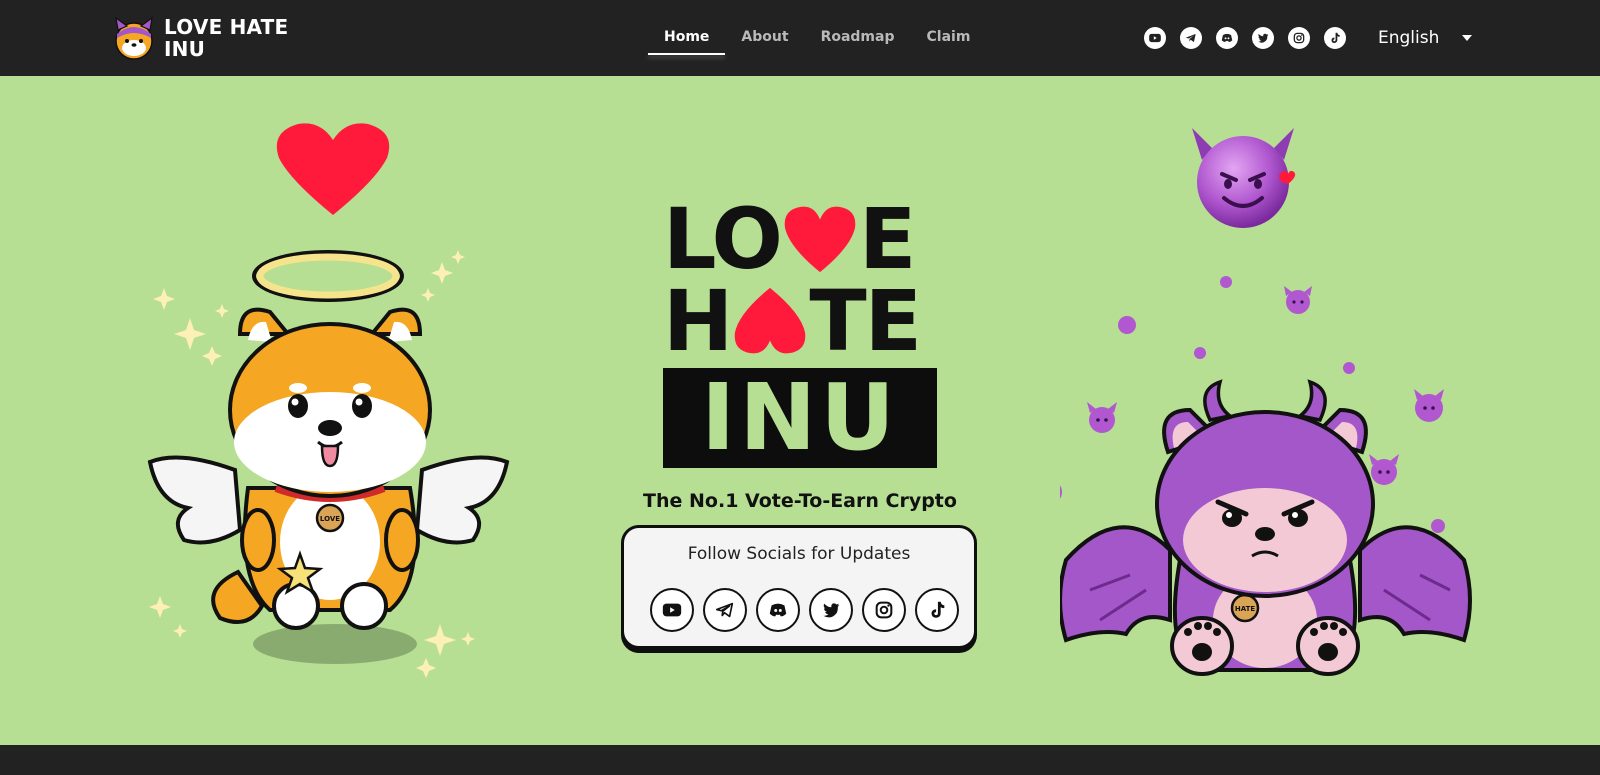  What do you see at coordinates (820, 239) in the screenshot?
I see `heart-v-icon` at bounding box center [820, 239].